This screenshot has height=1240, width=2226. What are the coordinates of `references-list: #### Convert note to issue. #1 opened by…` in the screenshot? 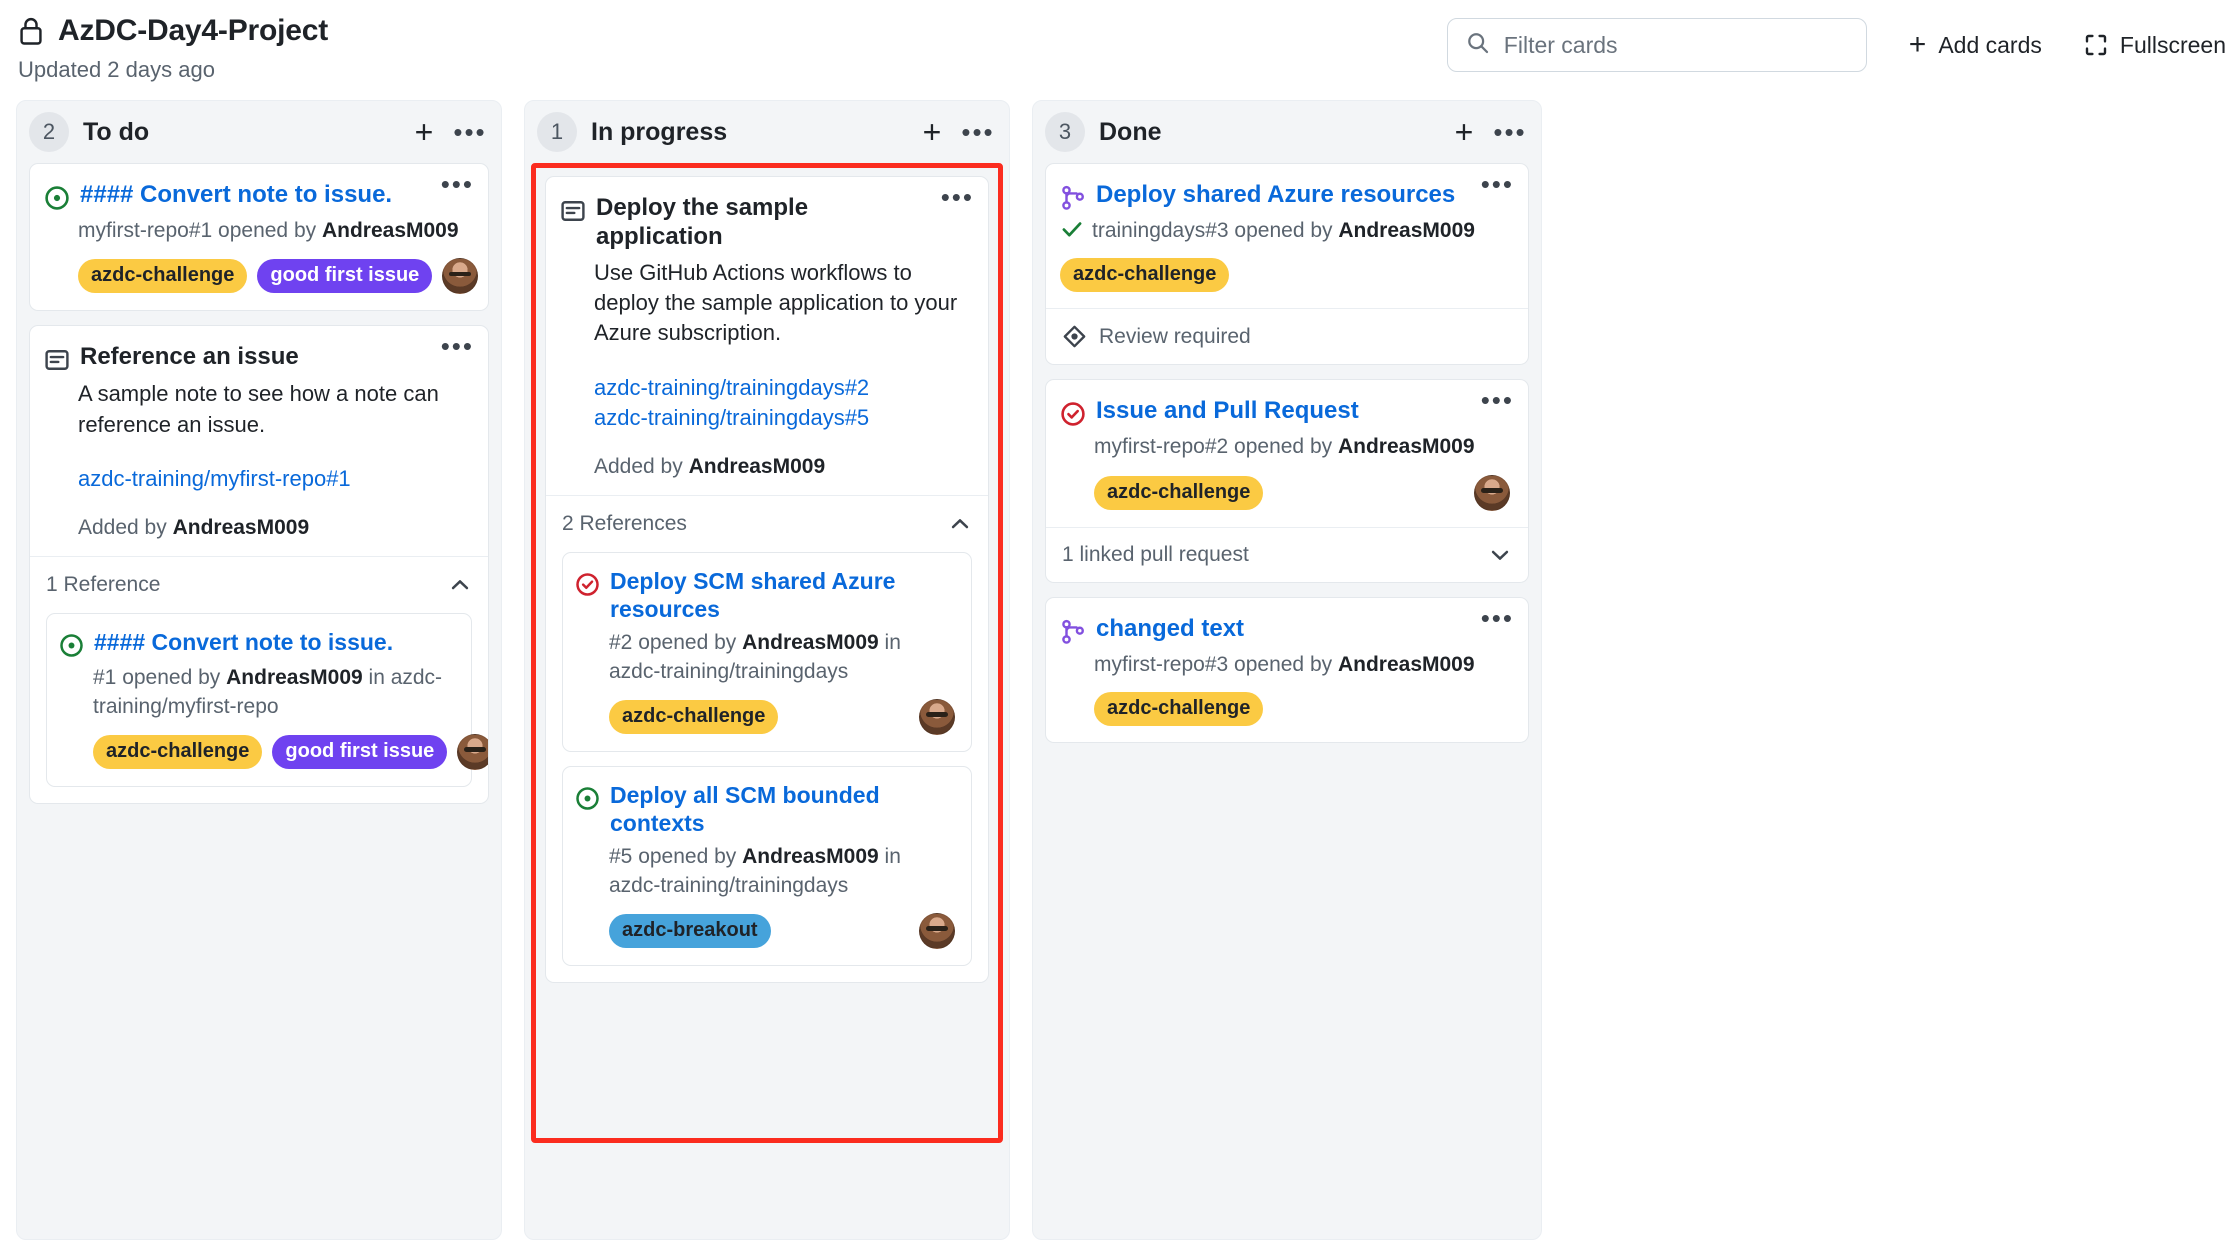 It's located at (259, 708).